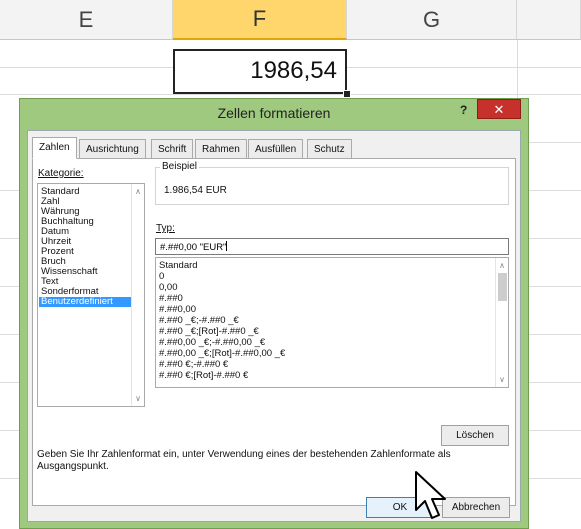  Describe the element at coordinates (332, 183) in the screenshot. I see `beispiel-group: Beispiel 1.986,54 EUR` at that location.